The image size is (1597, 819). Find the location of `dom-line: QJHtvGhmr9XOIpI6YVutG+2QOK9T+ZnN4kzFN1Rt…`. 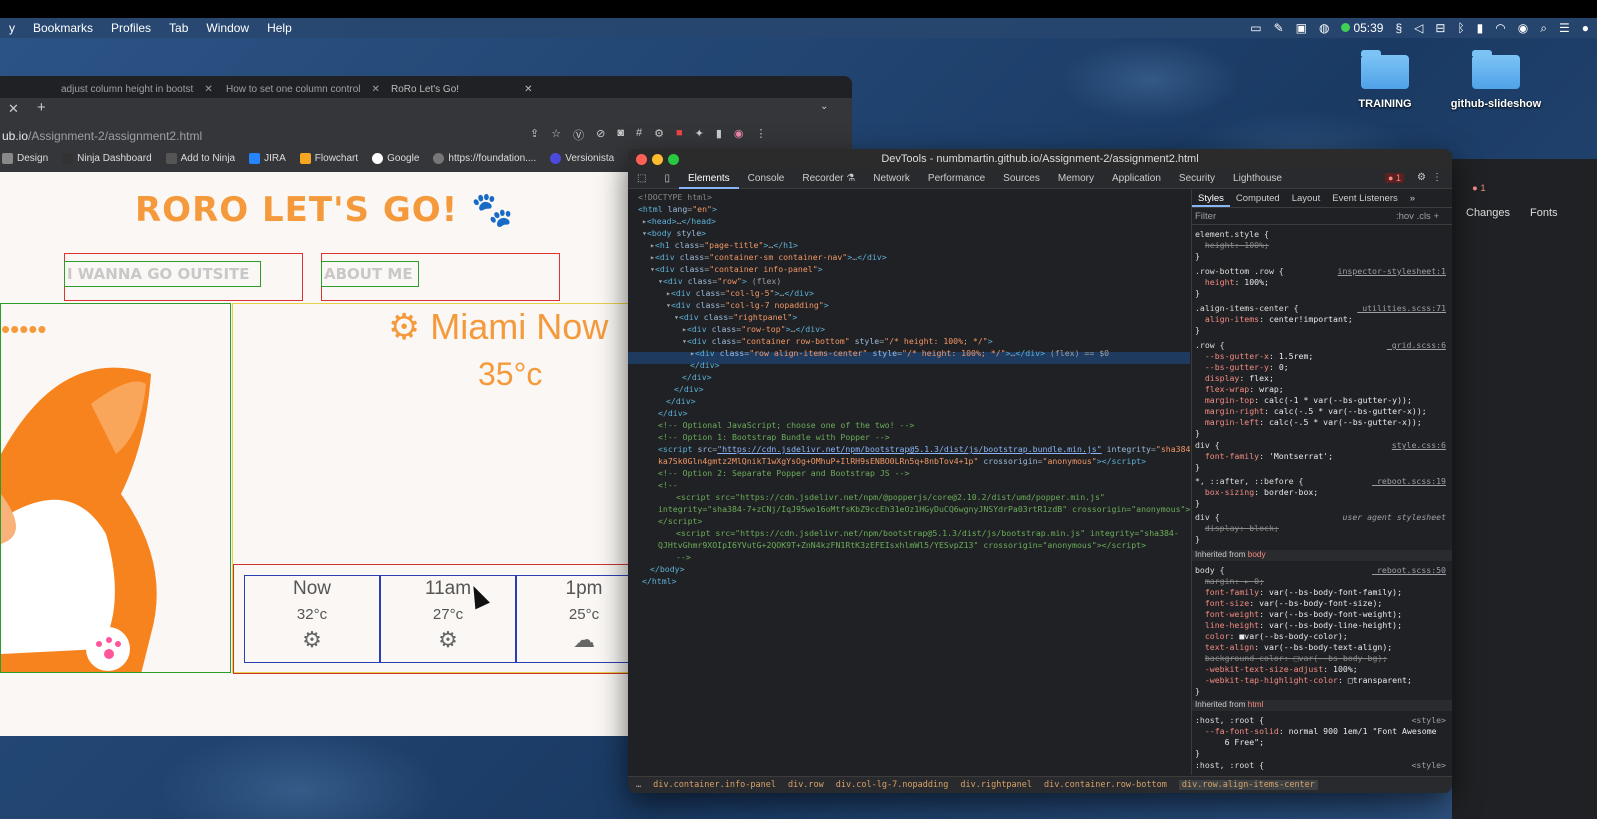

dom-line: QJHtvGhmr9XOIpI6YVutG+2QOK9T+ZnN4kzFN1Rt… is located at coordinates (902, 545).